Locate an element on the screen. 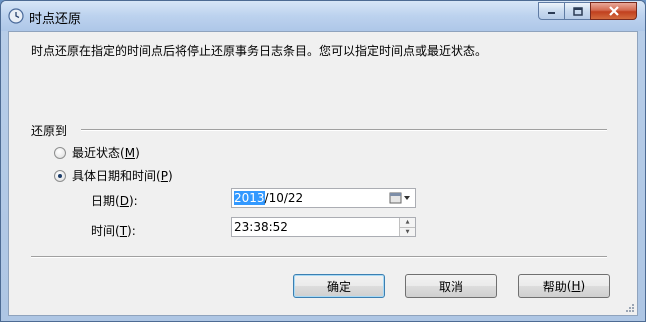 The width and height of the screenshot is (646, 322). title-bar: 时点还原 is located at coordinates (323, 16).